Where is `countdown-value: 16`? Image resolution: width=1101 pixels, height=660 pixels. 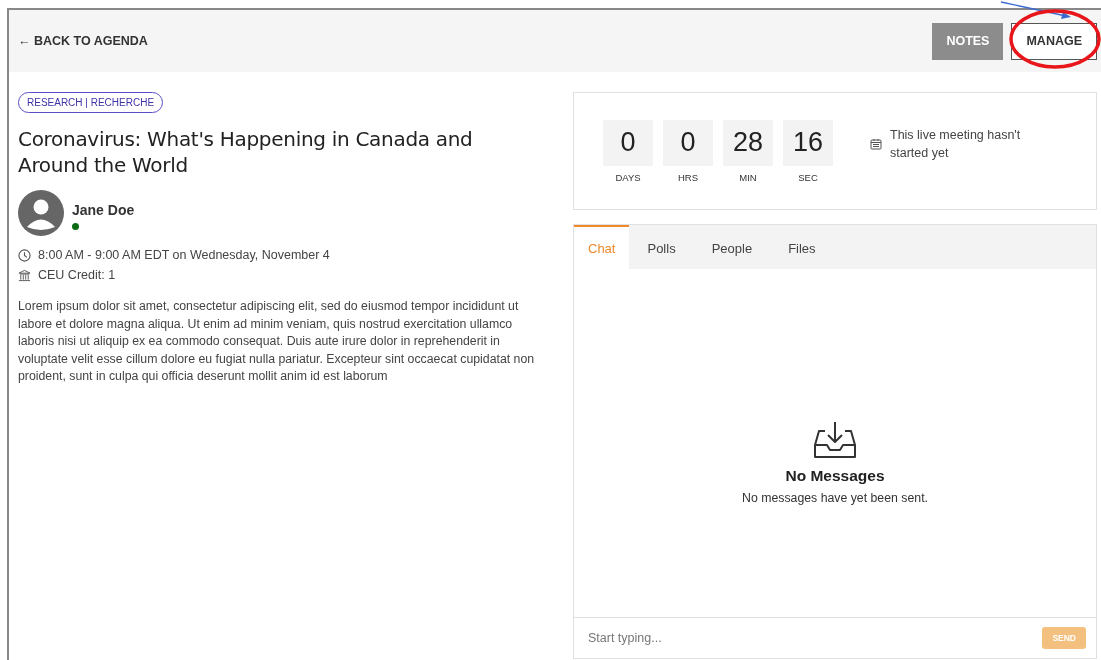 countdown-value: 16 is located at coordinates (808, 142).